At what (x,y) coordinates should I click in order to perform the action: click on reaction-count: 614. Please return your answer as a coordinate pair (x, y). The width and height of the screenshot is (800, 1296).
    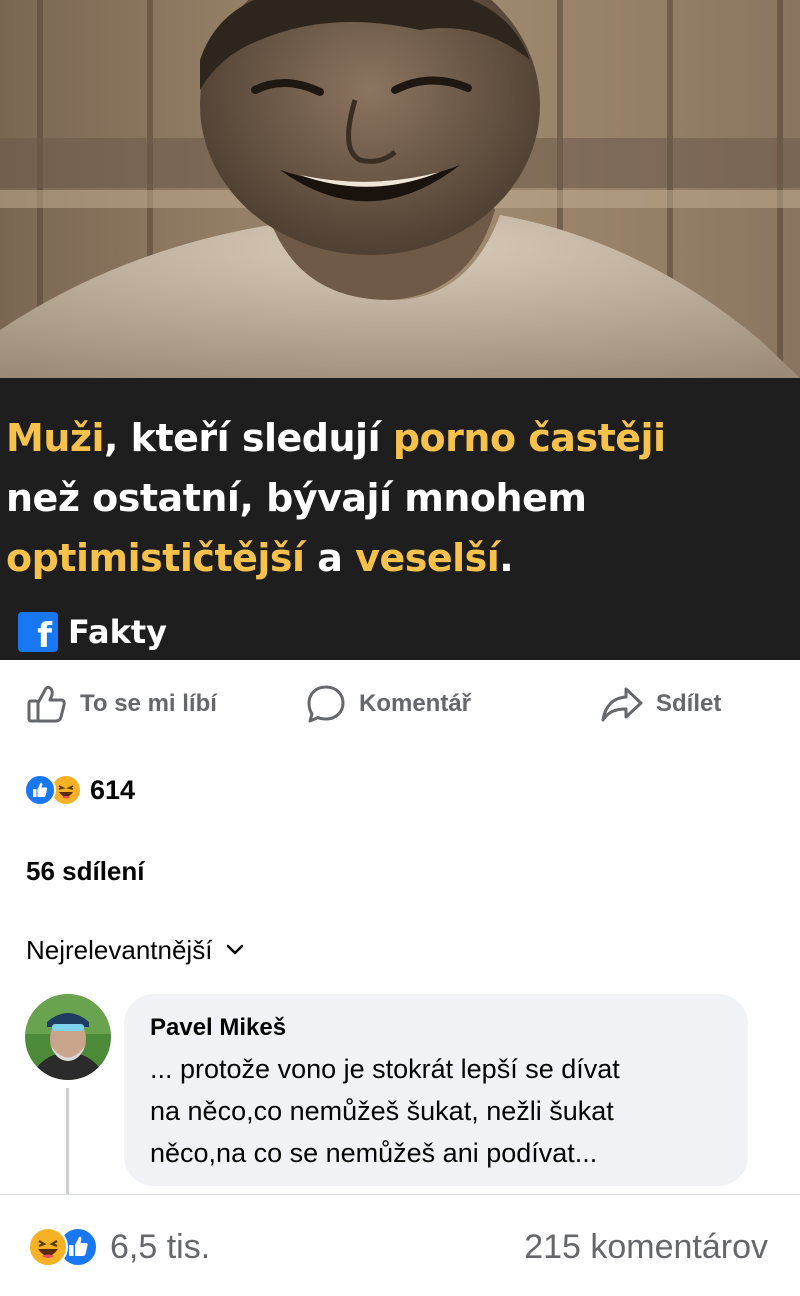
    Looking at the image, I should click on (113, 789).